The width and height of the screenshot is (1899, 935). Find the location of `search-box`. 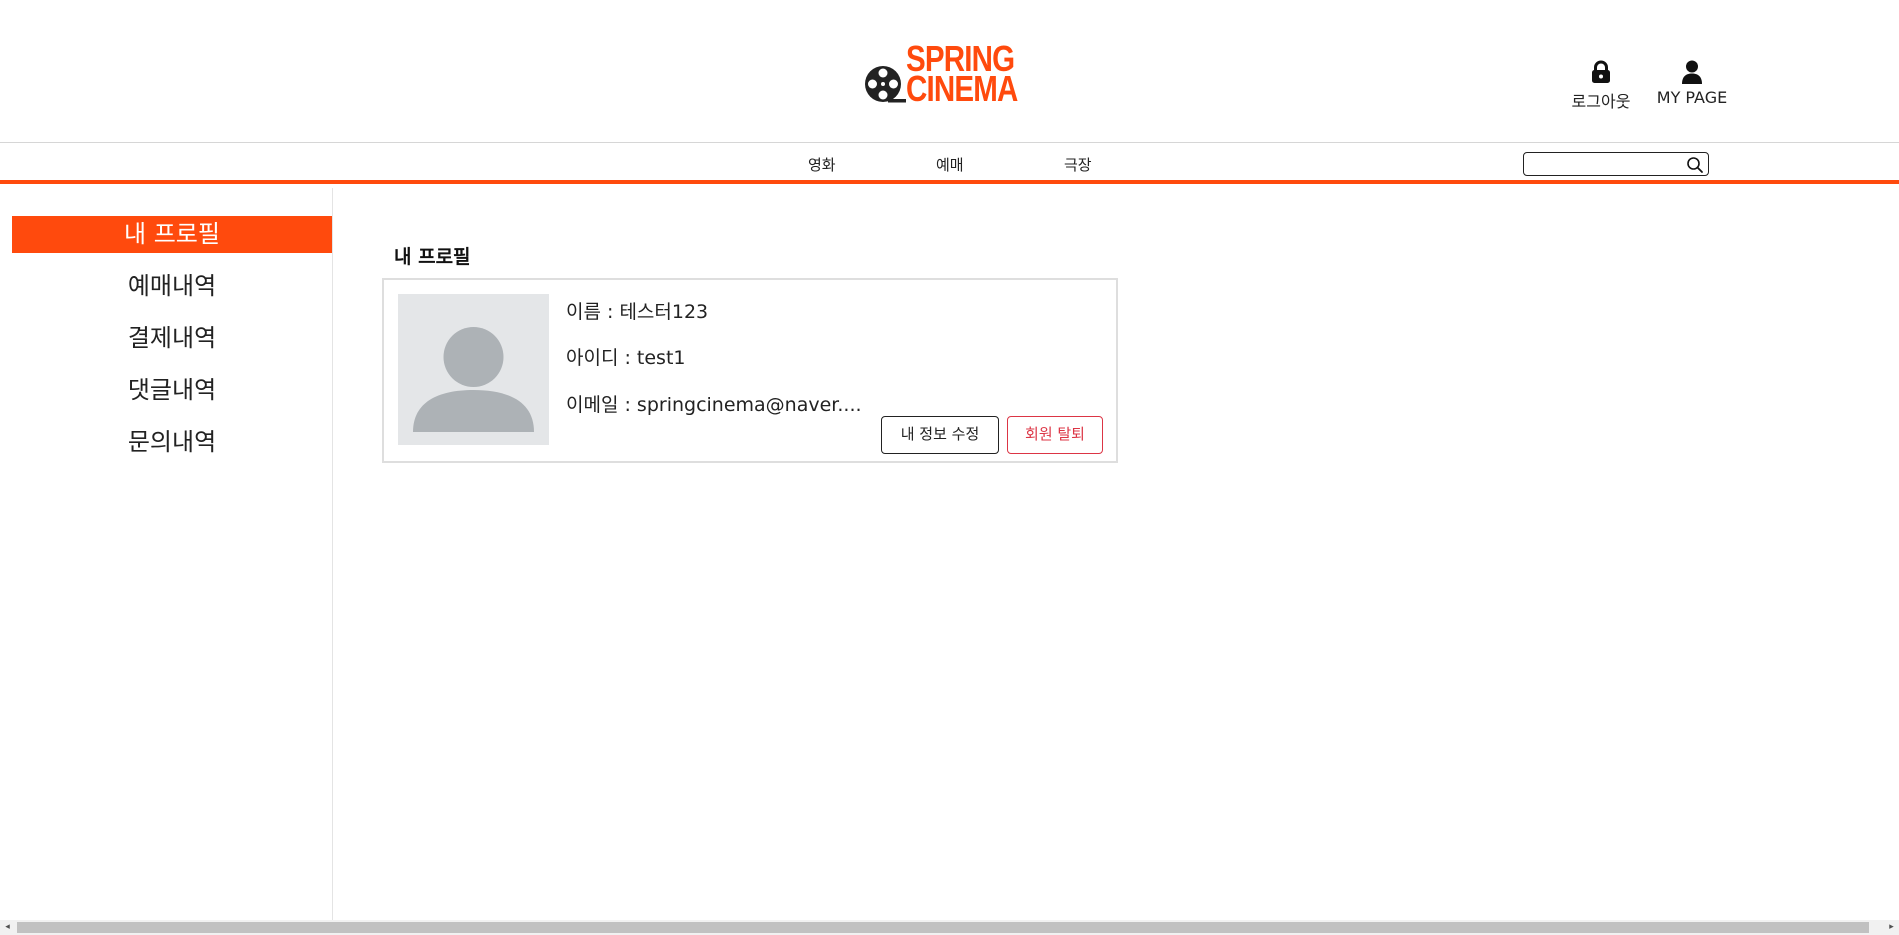

search-box is located at coordinates (1616, 164).